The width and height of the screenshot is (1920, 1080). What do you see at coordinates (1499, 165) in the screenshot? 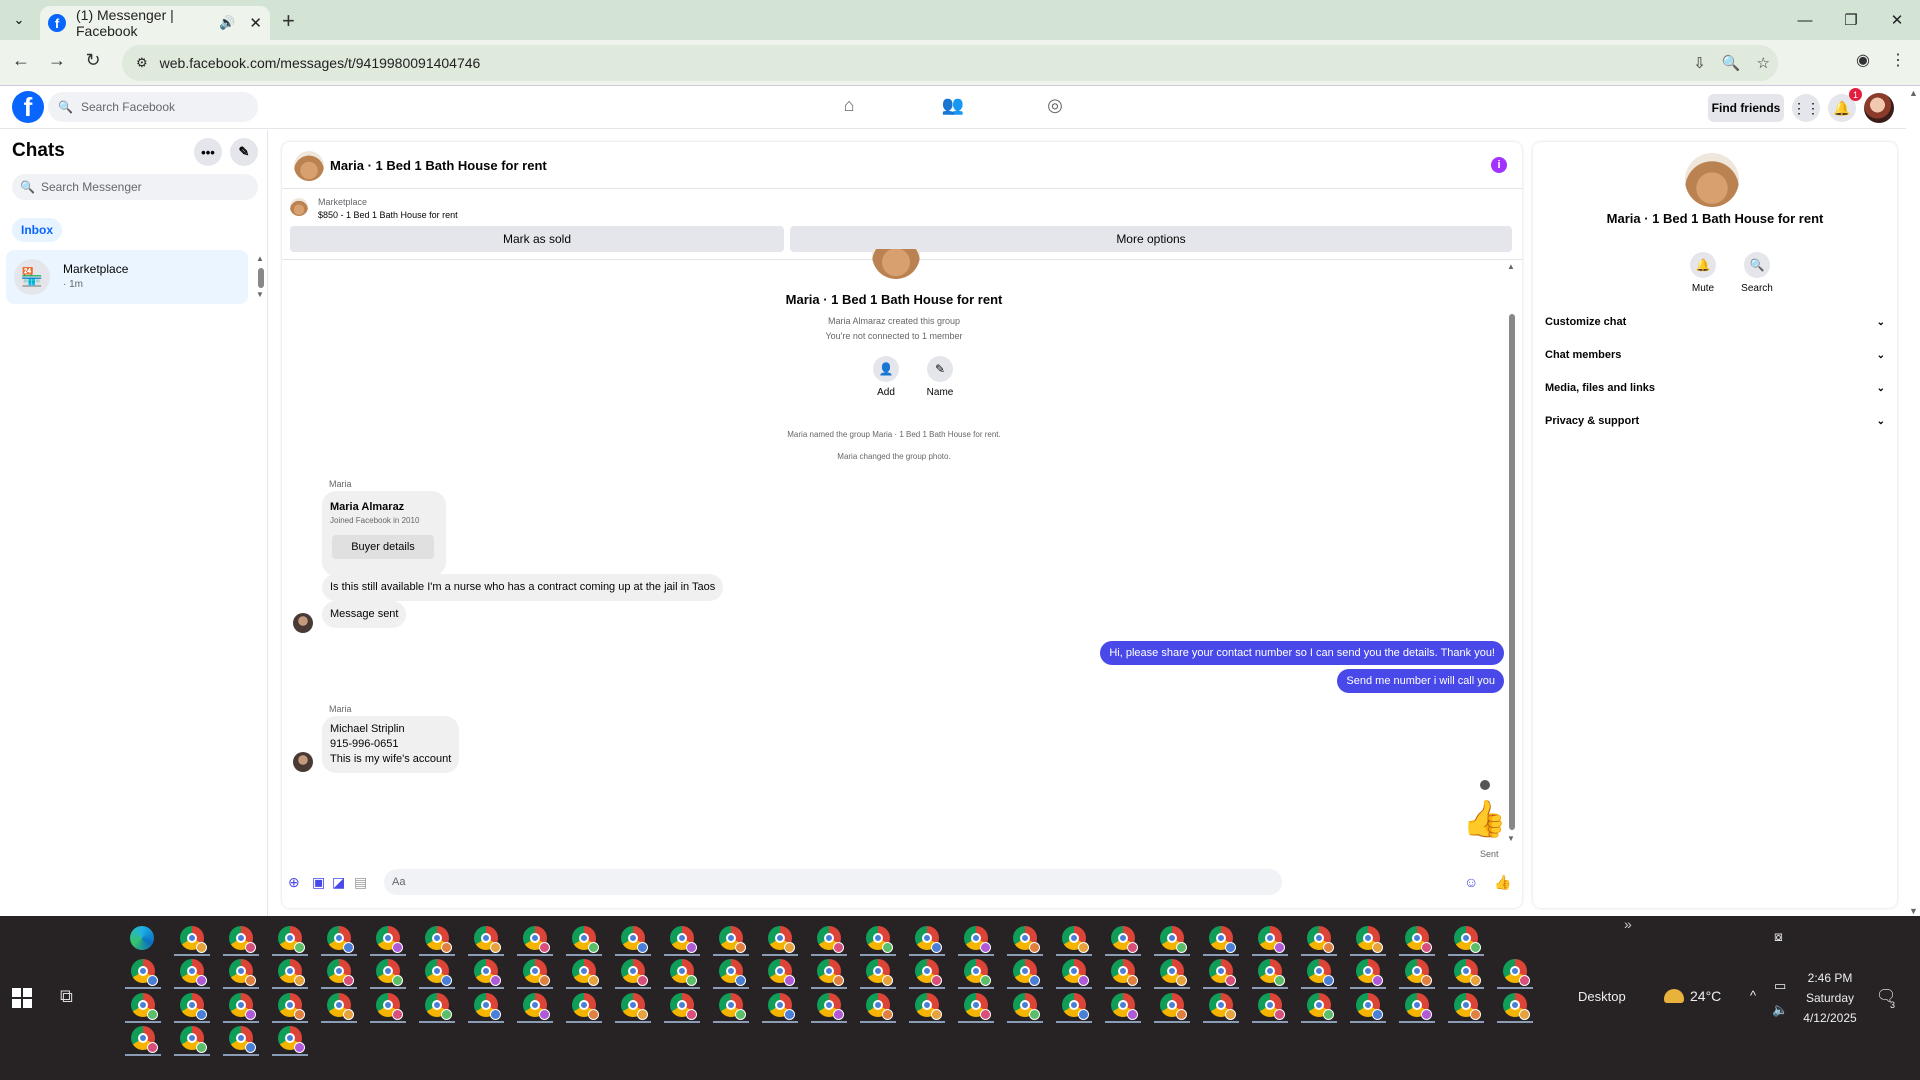
I see `info-icon: i` at bounding box center [1499, 165].